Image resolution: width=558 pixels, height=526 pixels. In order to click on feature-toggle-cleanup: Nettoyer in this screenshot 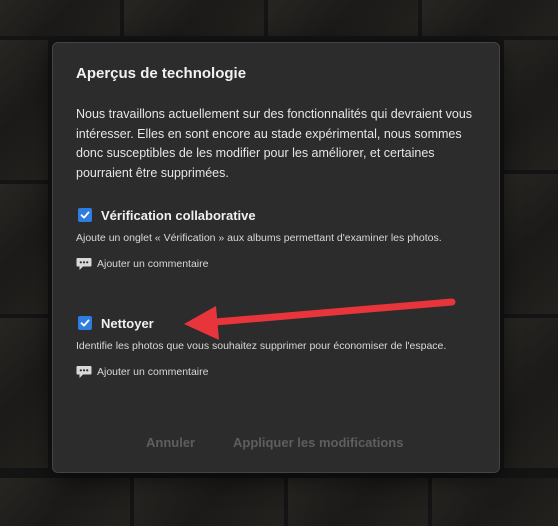, I will do `click(276, 323)`.